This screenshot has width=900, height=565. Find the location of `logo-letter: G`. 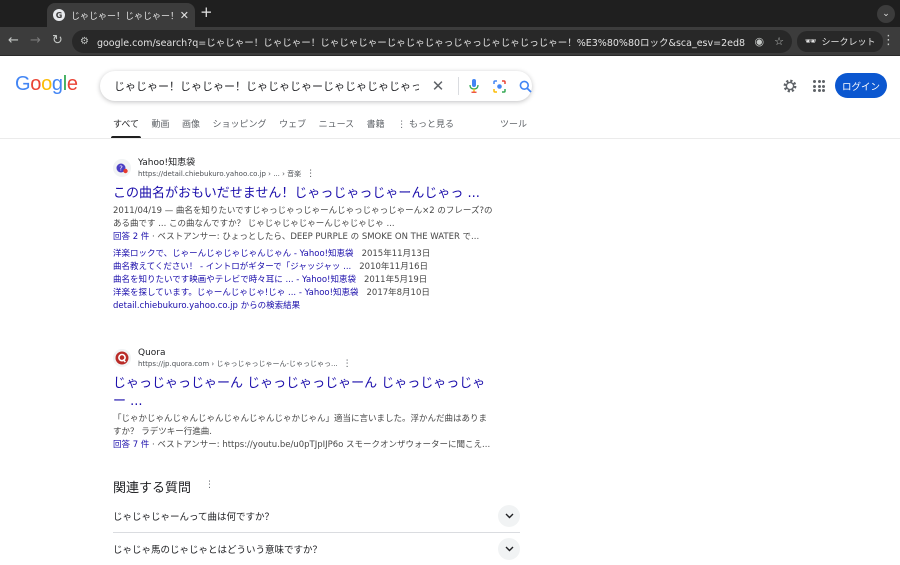

logo-letter: G is located at coordinates (23, 84).